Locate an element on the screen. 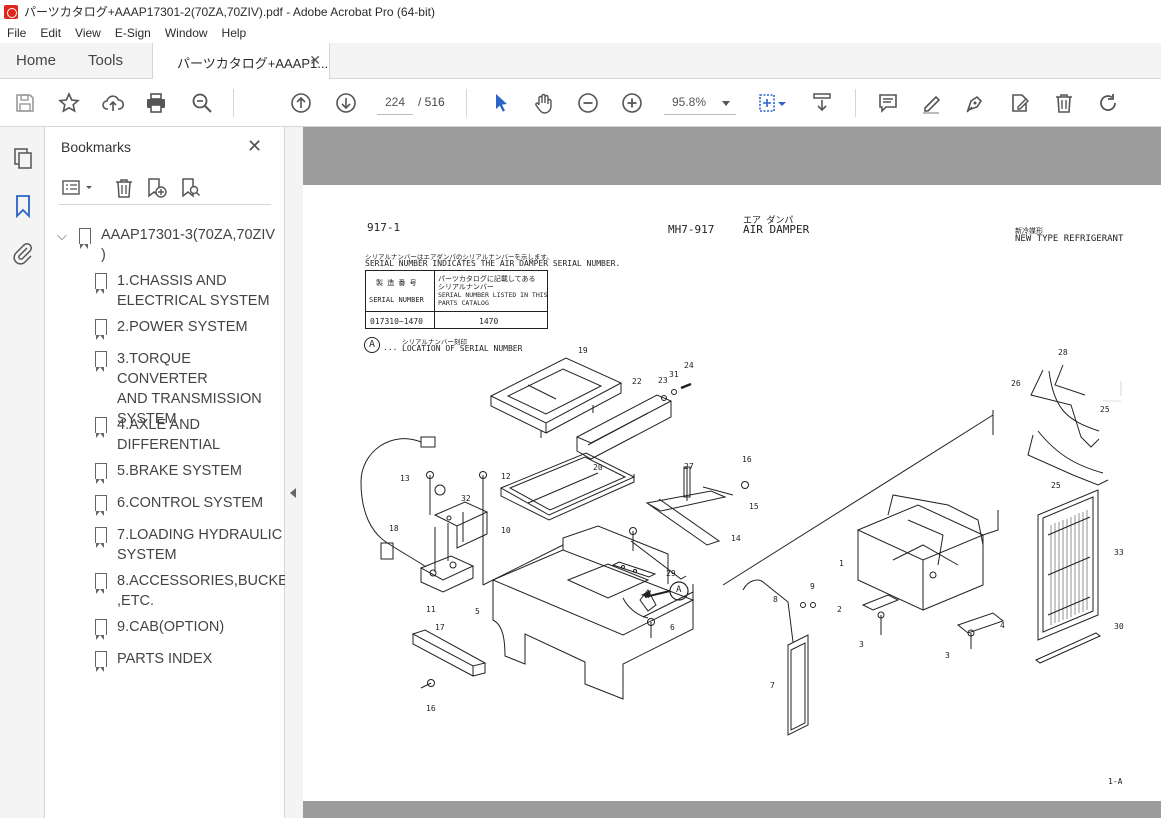 This screenshot has width=1161, height=818. part-label: 30 is located at coordinates (1119, 626).